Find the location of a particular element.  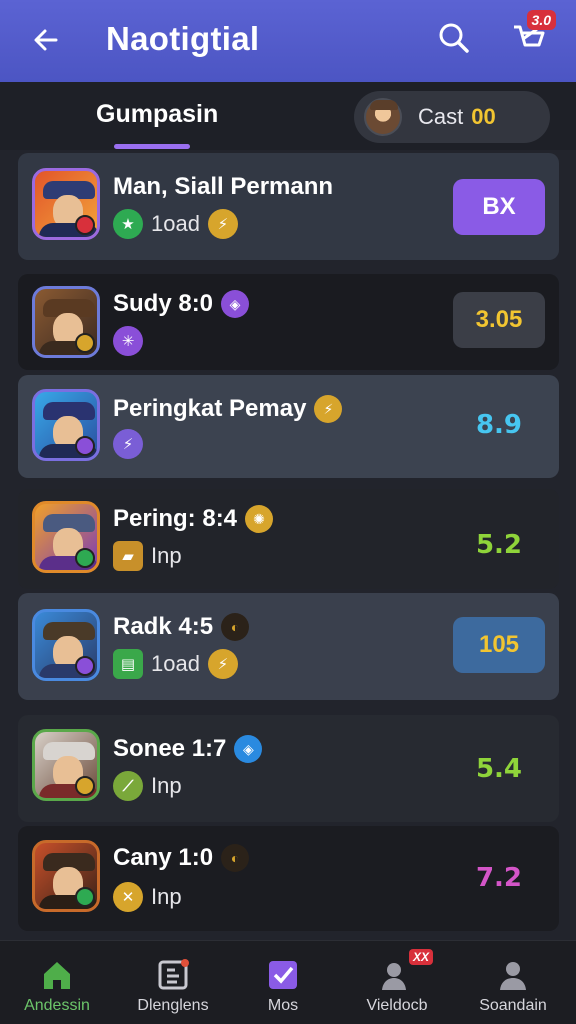

nav-badge: XX is located at coordinates (420, 957).